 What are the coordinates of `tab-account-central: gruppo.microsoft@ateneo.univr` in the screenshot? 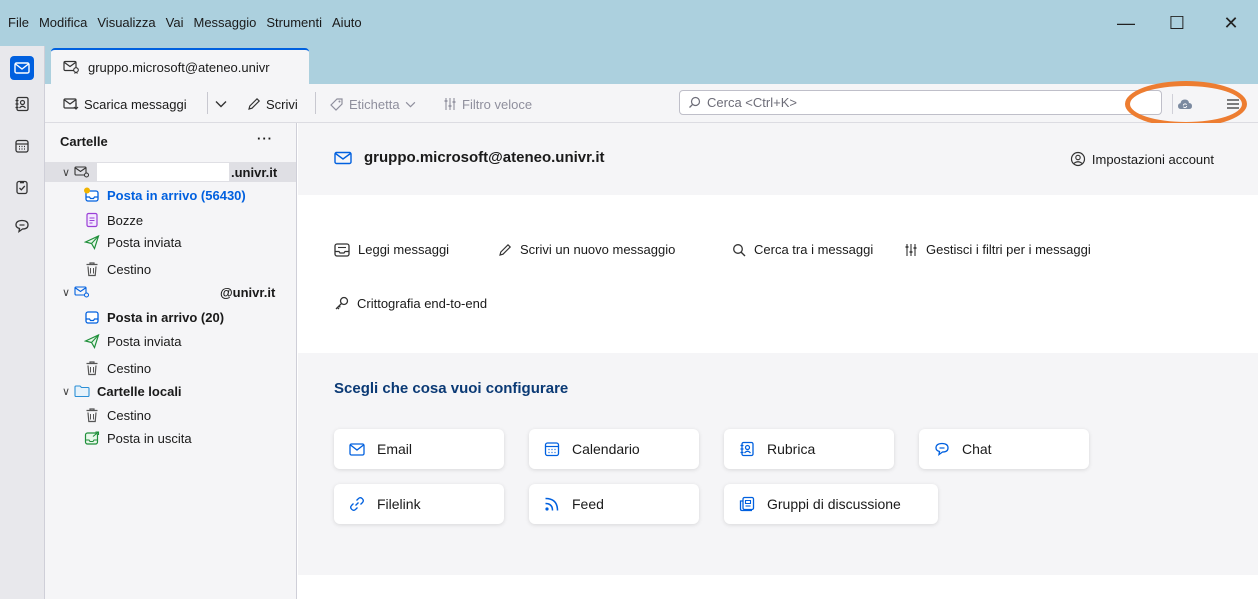 It's located at (180, 66).